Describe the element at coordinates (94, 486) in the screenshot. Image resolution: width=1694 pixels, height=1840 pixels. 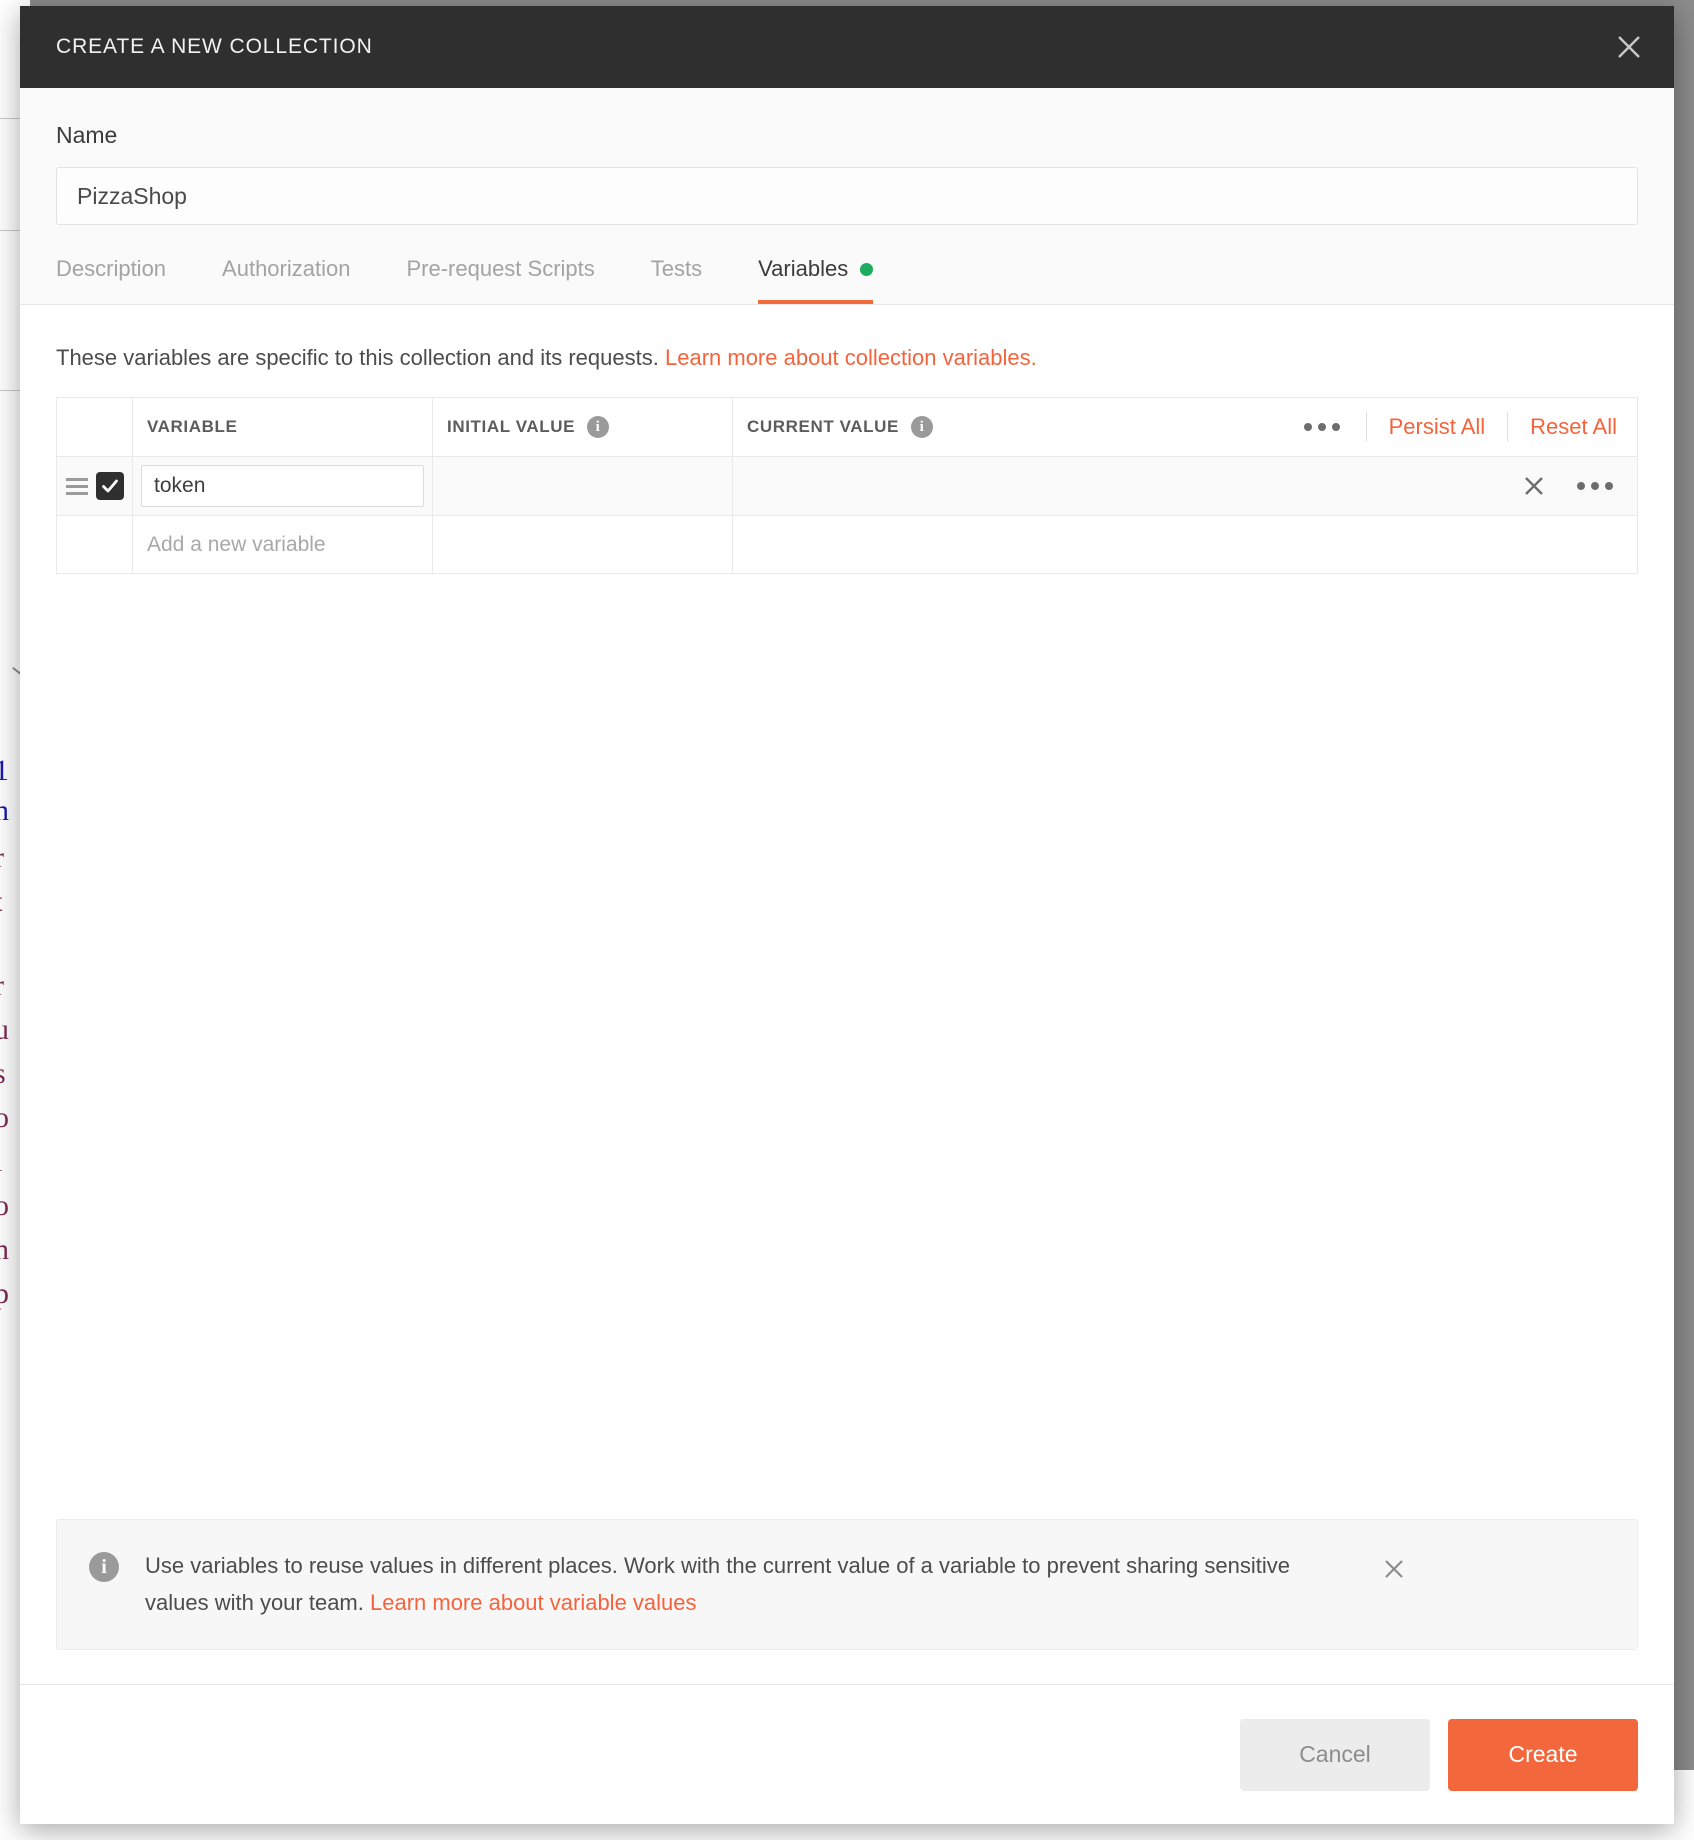
I see `row-handle-cell` at that location.